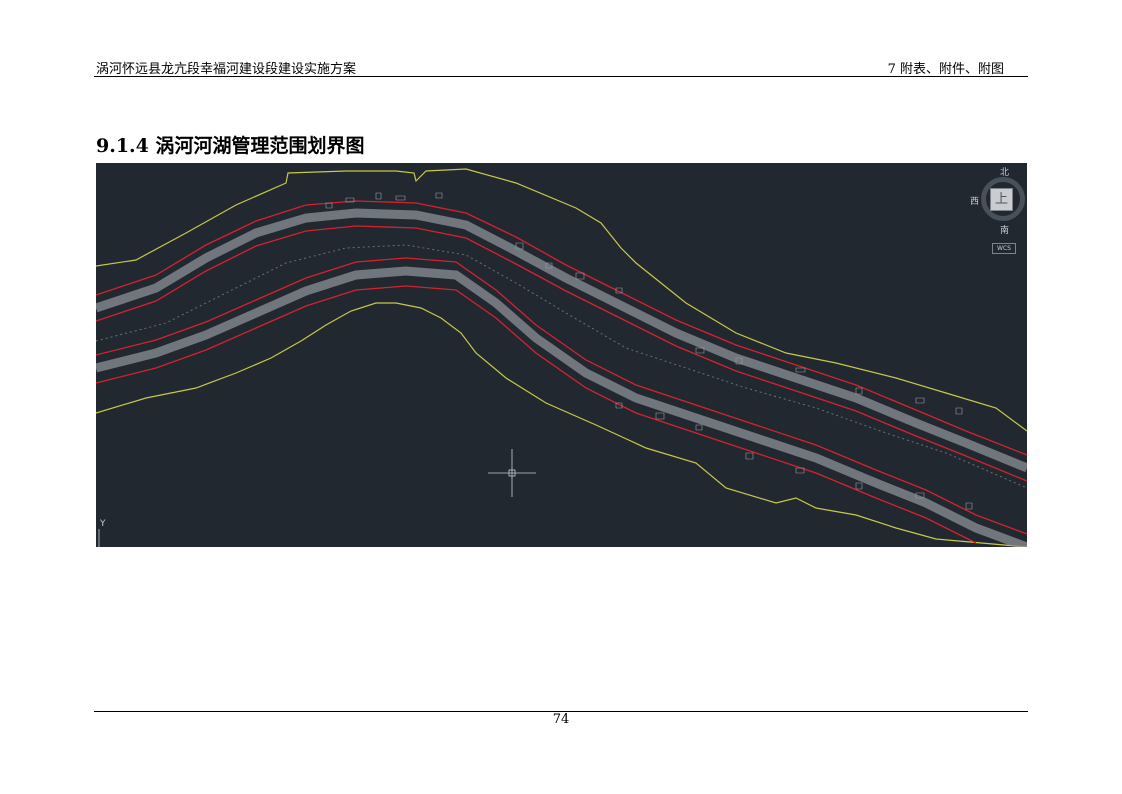 This screenshot has height=794, width=1122. What do you see at coordinates (230, 146) in the screenshot?
I see `section-title: 9.1.4 涡河河湖管理范围划界图` at bounding box center [230, 146].